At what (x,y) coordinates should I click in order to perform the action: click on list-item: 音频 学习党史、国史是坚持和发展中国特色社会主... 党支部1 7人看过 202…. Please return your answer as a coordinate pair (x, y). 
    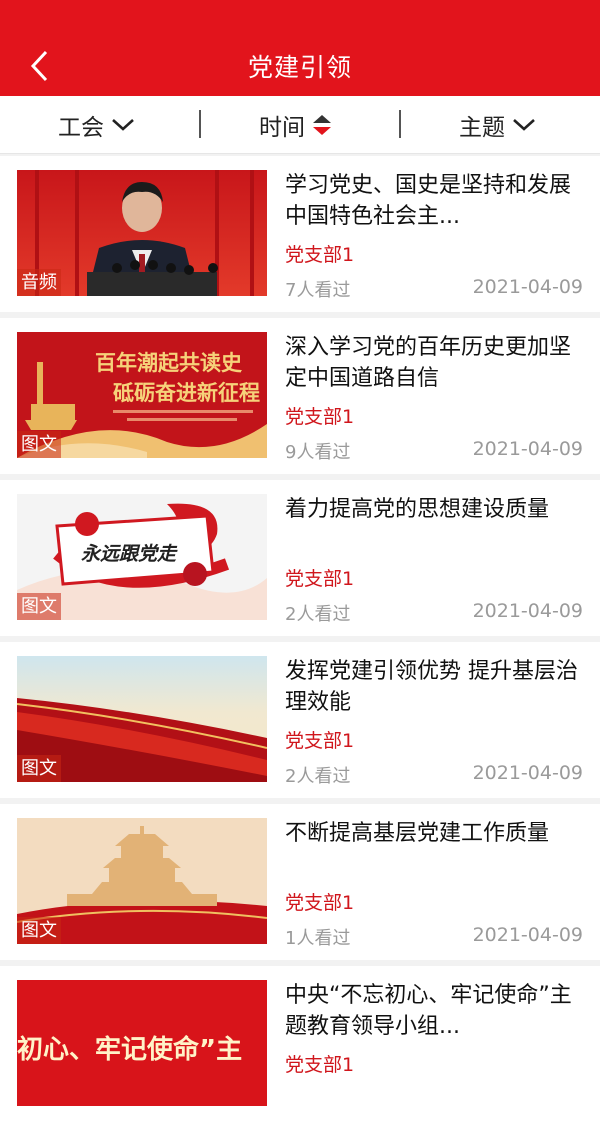
    Looking at the image, I should click on (300, 234).